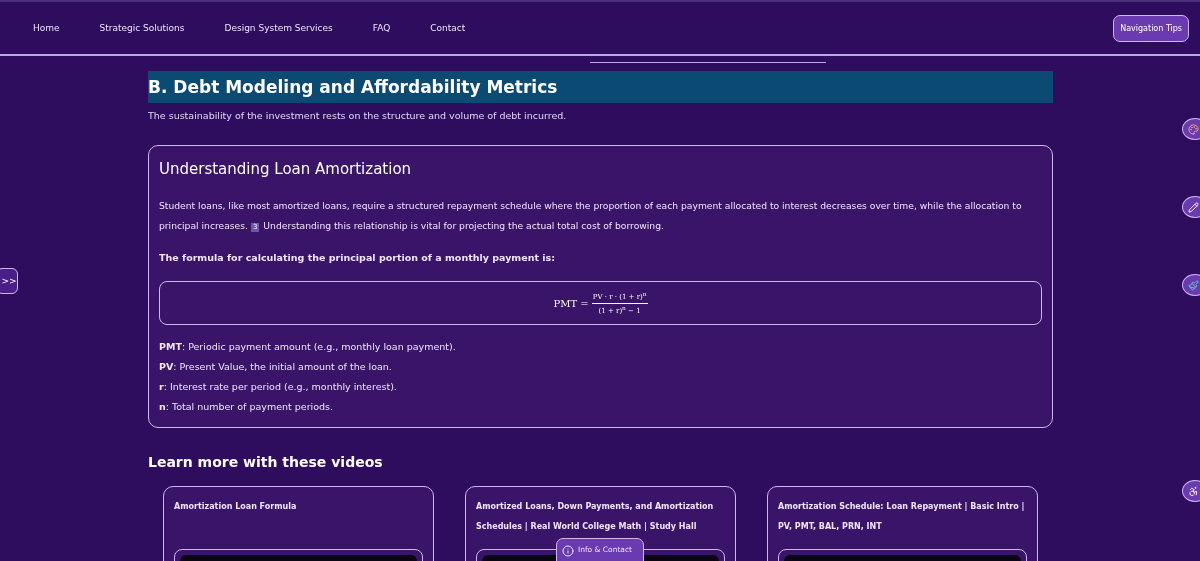  What do you see at coordinates (247, 407) in the screenshot?
I see `definition: n: Total number of payment periods.` at bounding box center [247, 407].